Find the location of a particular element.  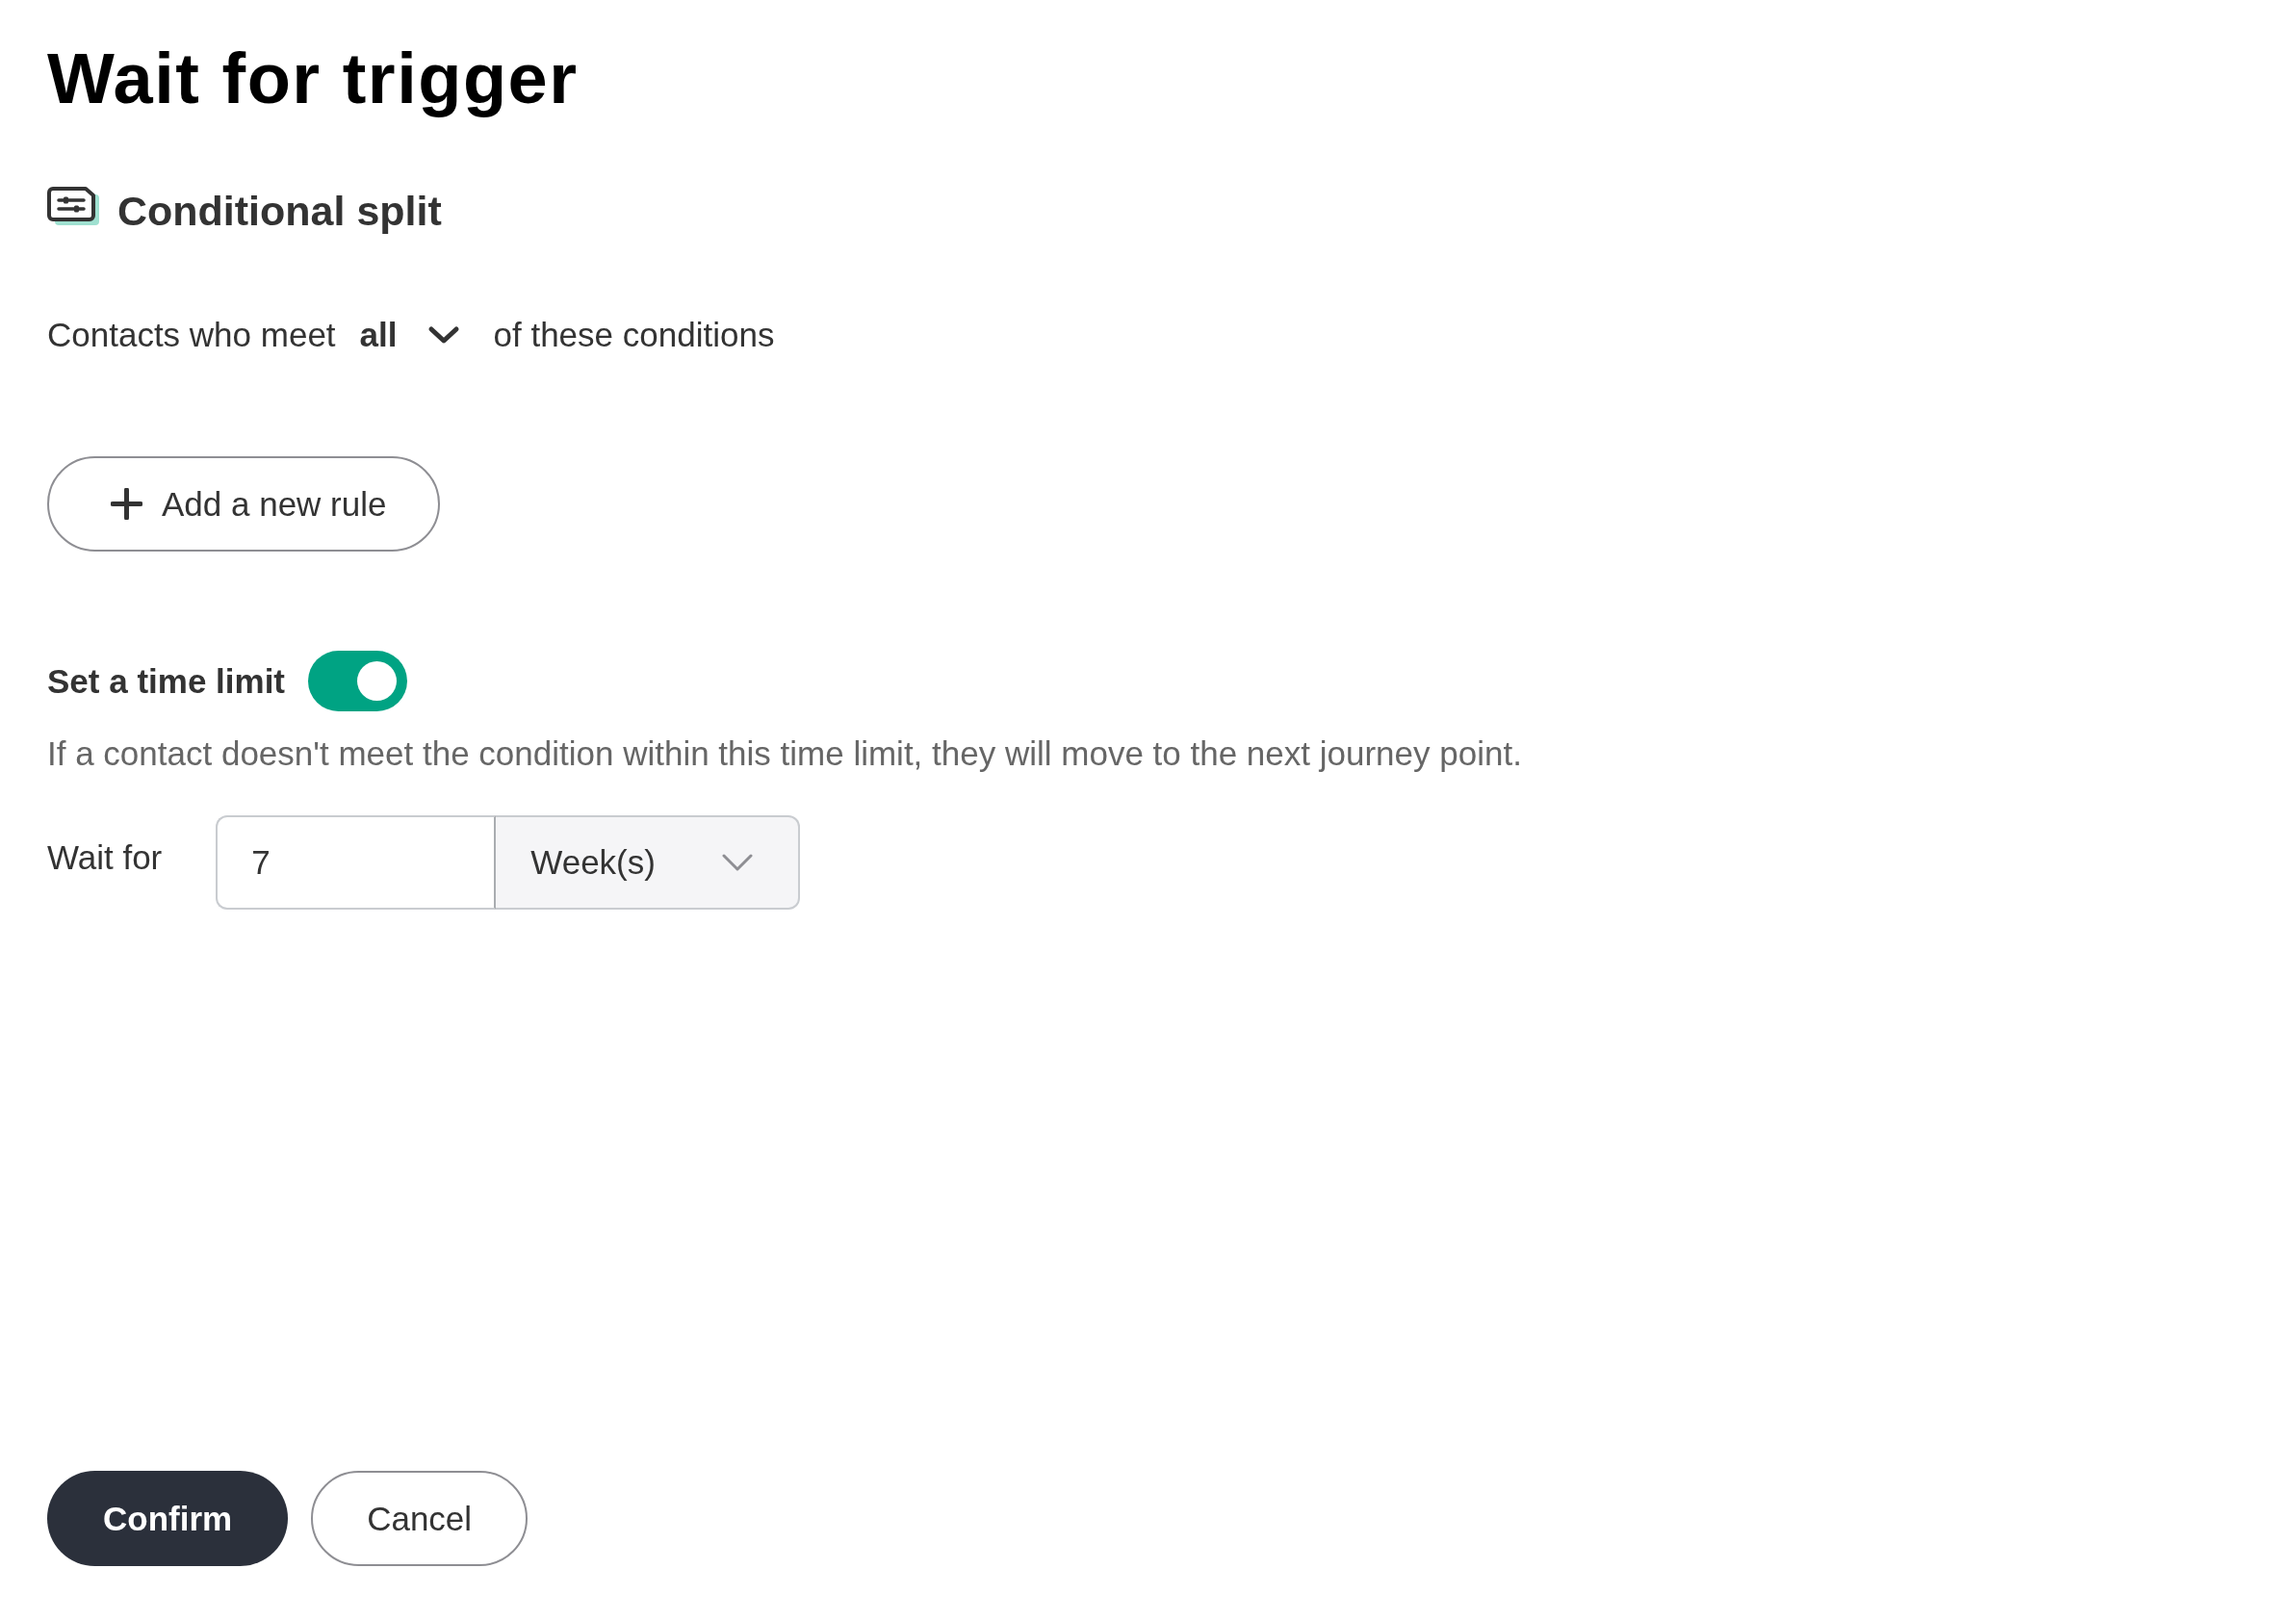

plus-icon is located at coordinates (126, 504).